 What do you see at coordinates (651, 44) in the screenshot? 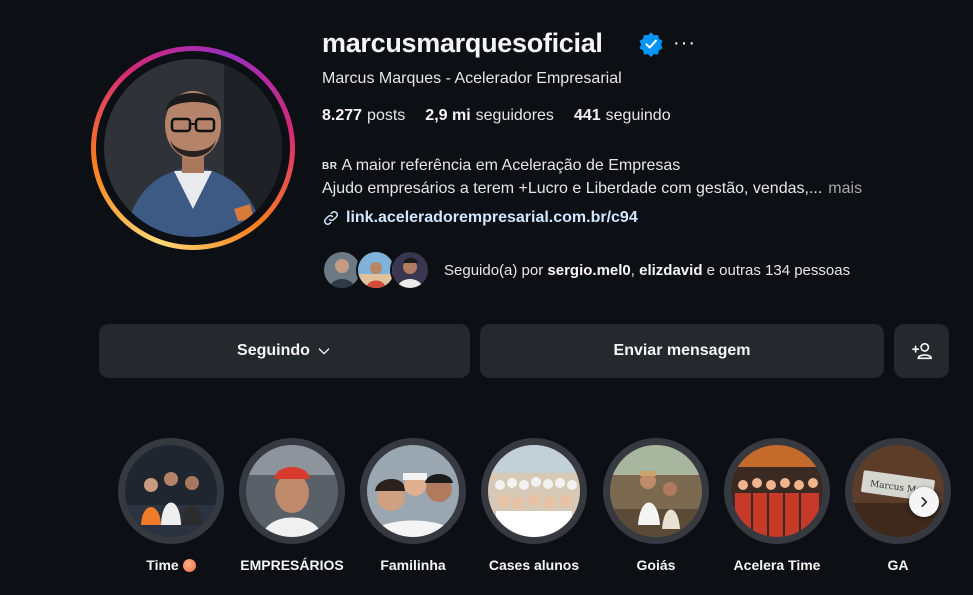
I see `verified-badge-icon` at bounding box center [651, 44].